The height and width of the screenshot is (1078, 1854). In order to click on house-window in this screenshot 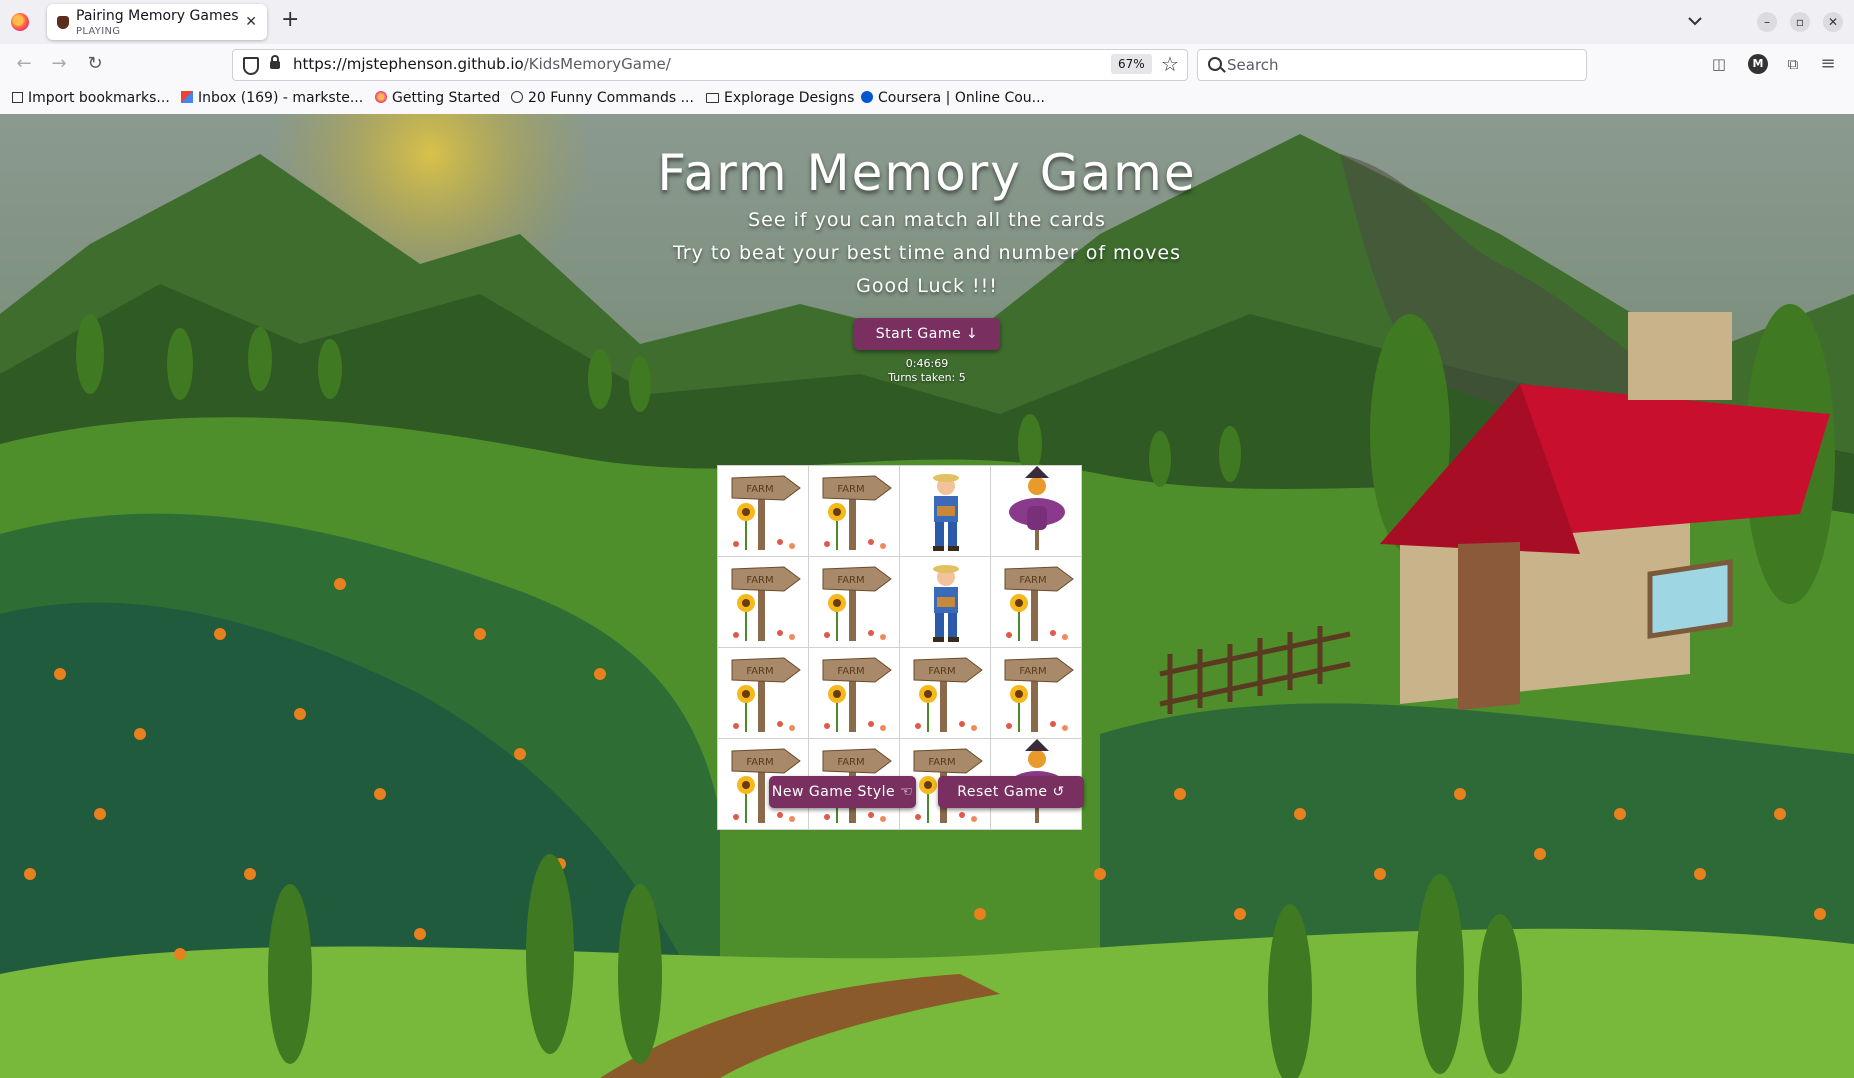, I will do `click(1690, 599)`.